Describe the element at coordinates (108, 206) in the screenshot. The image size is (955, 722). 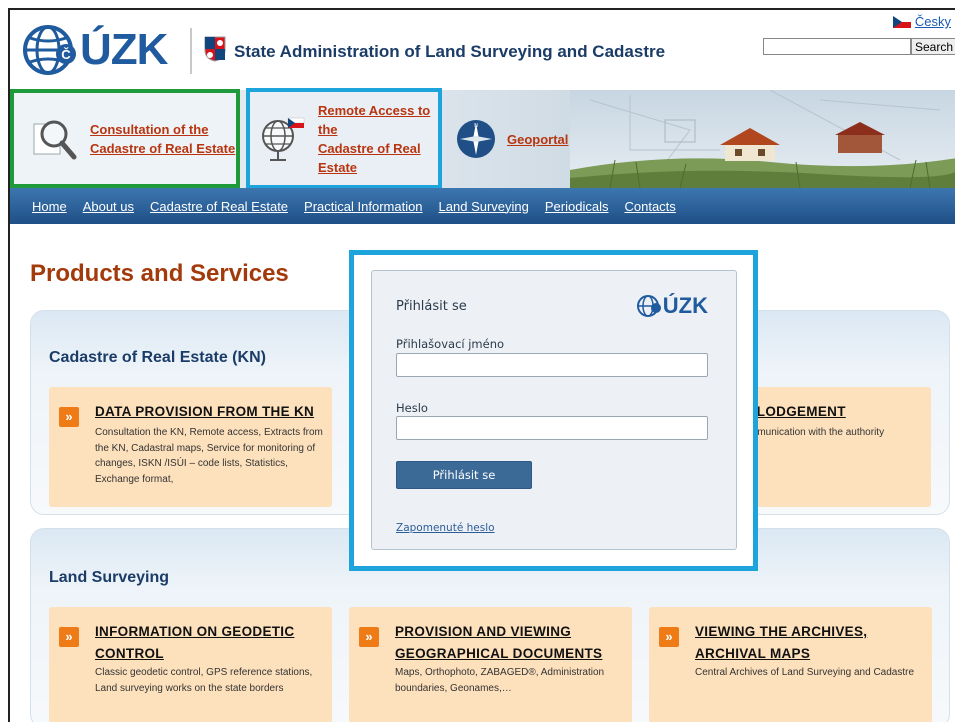
I see `nav-about-us: About us` at that location.